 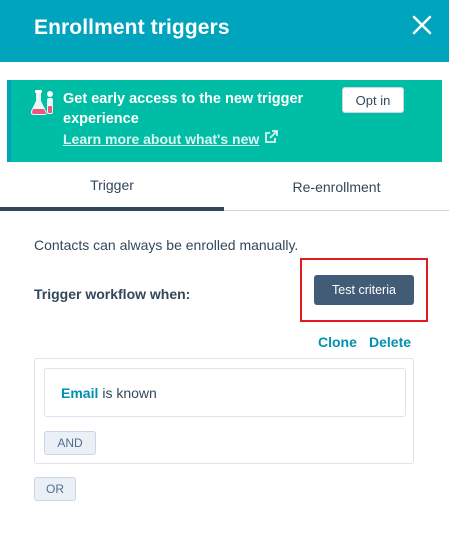 What do you see at coordinates (161, 138) in the screenshot?
I see `learn-more-label: Learn more about what's new` at bounding box center [161, 138].